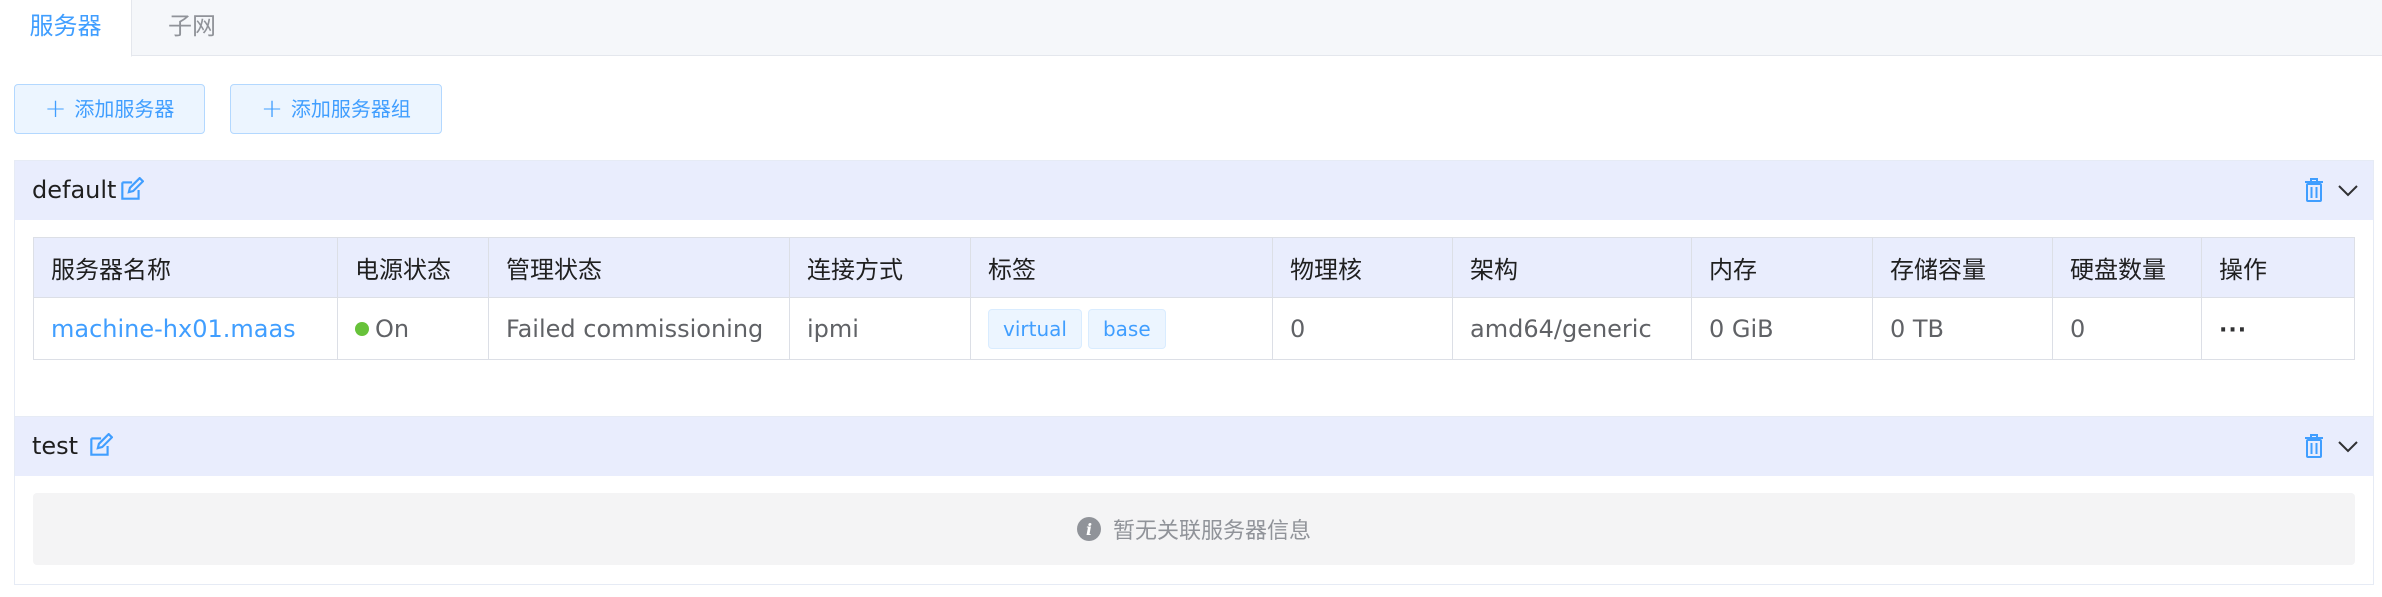 This screenshot has height=597, width=2382. What do you see at coordinates (1962, 267) in the screenshot?
I see `column-header: 存储容量` at bounding box center [1962, 267].